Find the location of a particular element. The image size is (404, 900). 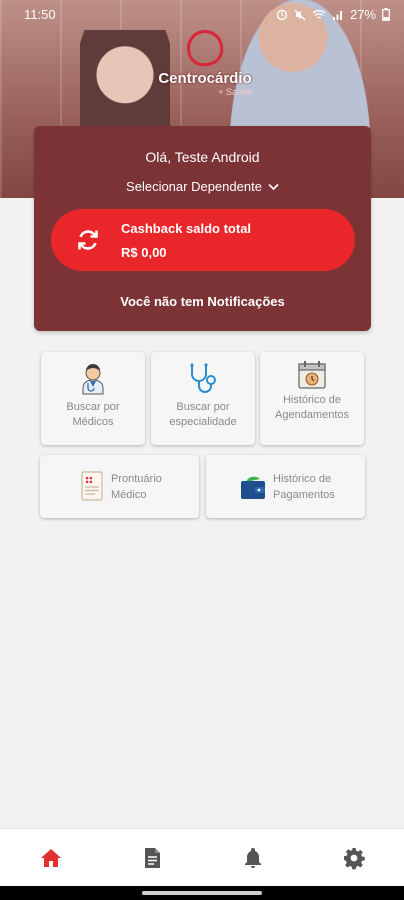

alarm-icon is located at coordinates (282, 14).